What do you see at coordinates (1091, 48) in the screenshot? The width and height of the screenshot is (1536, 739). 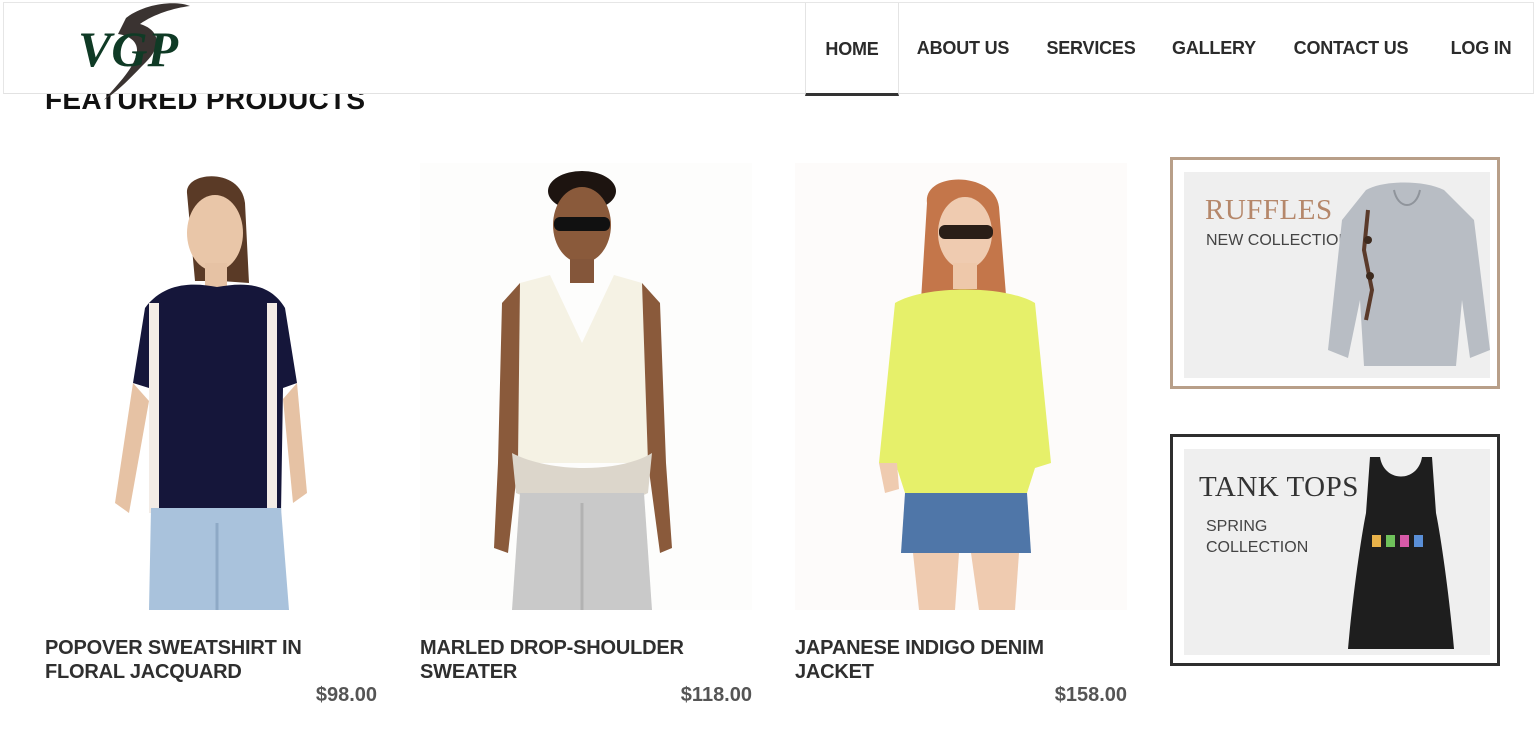 I see `nav-services: SERVICES` at bounding box center [1091, 48].